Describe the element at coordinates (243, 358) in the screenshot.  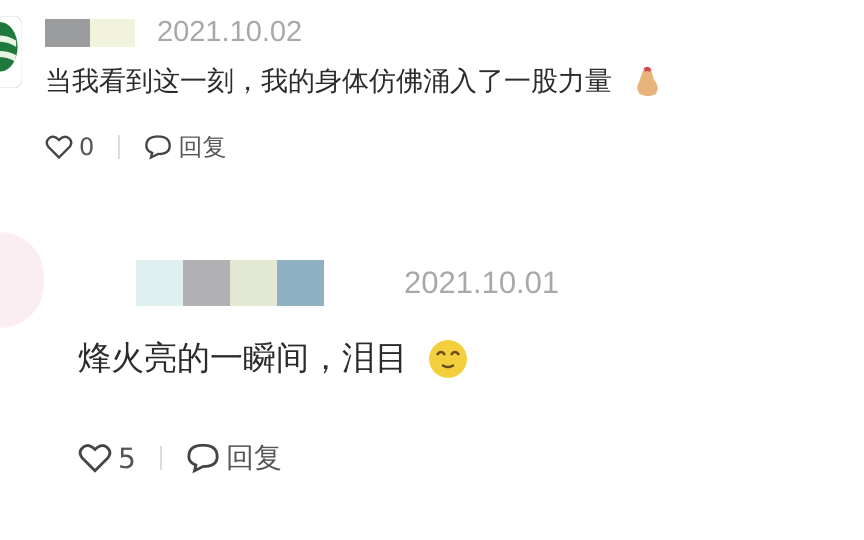
I see `comment-text: 烽火亮的一瞬间，泪目` at that location.